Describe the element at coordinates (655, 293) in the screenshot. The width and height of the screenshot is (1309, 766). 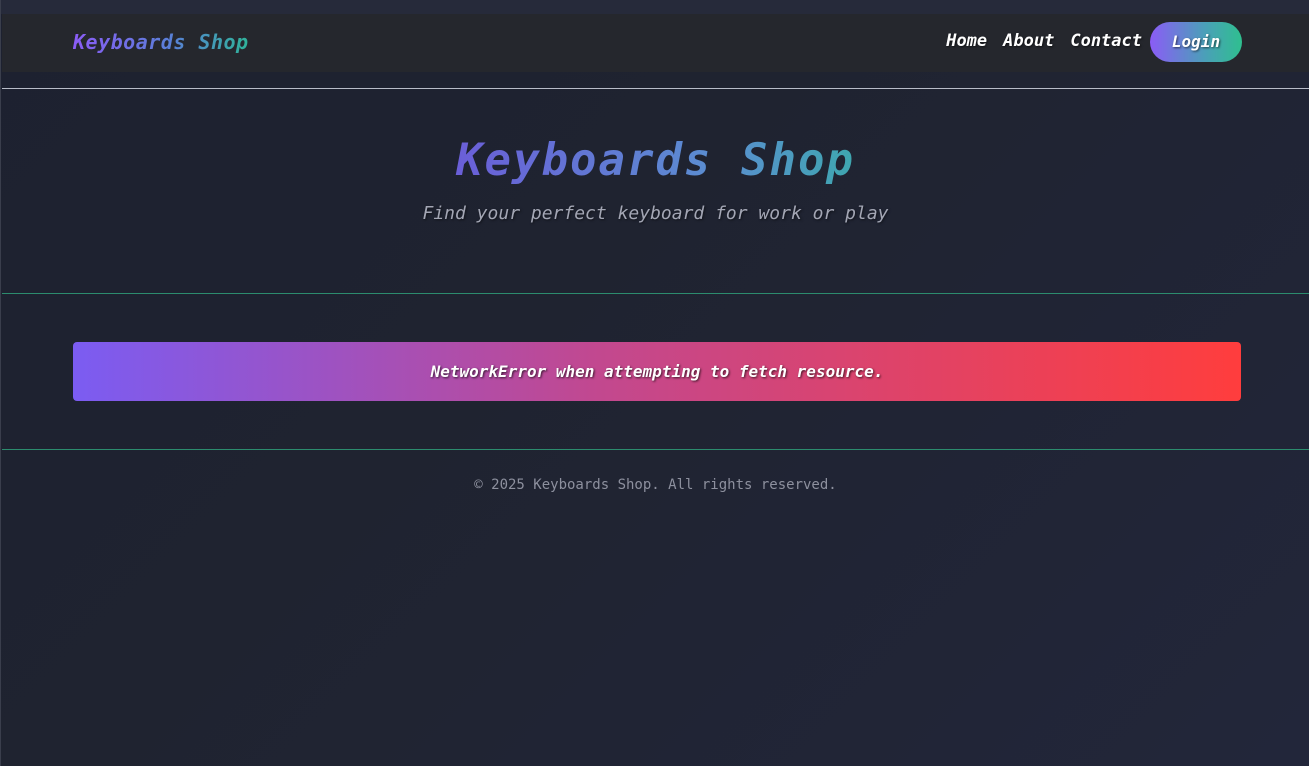
I see `section-divider-top` at that location.